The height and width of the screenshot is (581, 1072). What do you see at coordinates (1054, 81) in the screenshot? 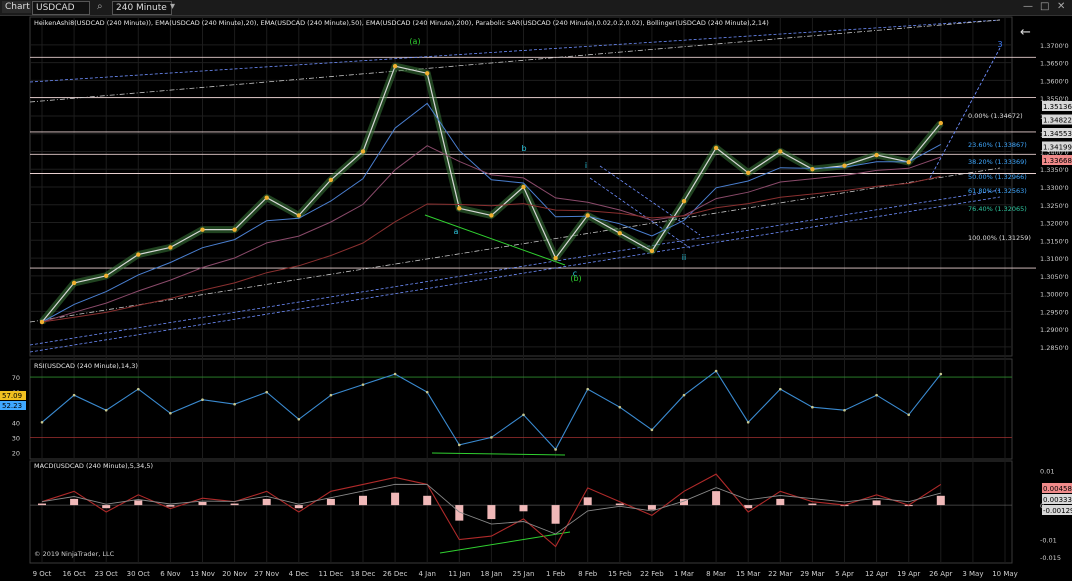
I see `price-tick-label: 1.3600'0` at bounding box center [1054, 81].